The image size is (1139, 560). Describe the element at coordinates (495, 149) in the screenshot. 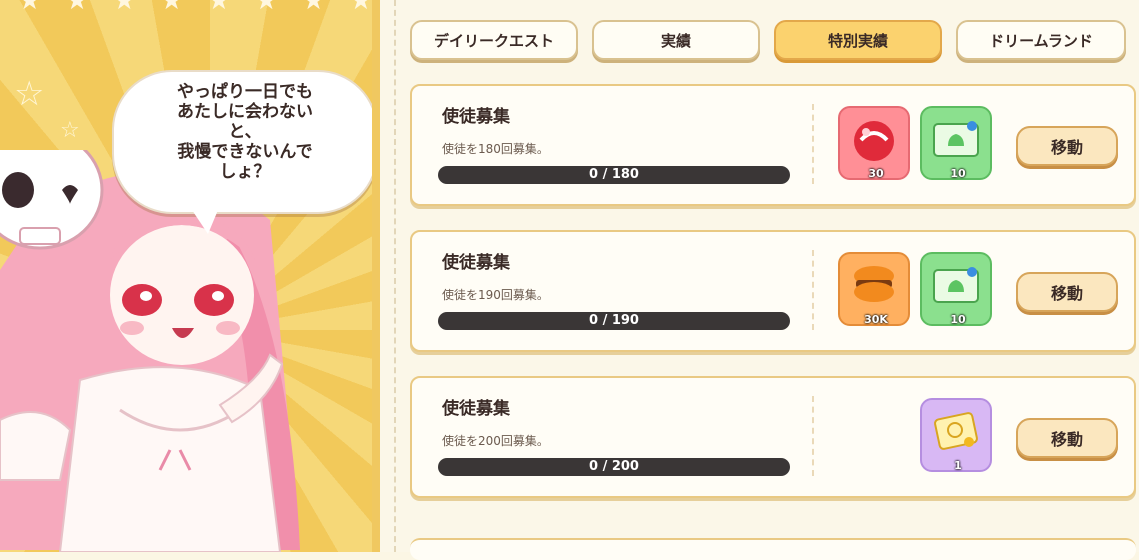

I see `quest-description: 使徒を180回募集。` at that location.